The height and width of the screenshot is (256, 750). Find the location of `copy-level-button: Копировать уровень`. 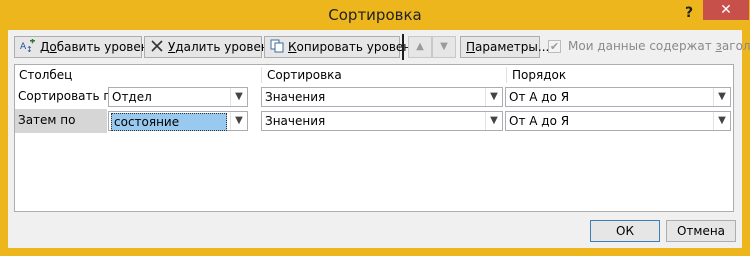

copy-level-button: Копировать уровень is located at coordinates (341, 47).